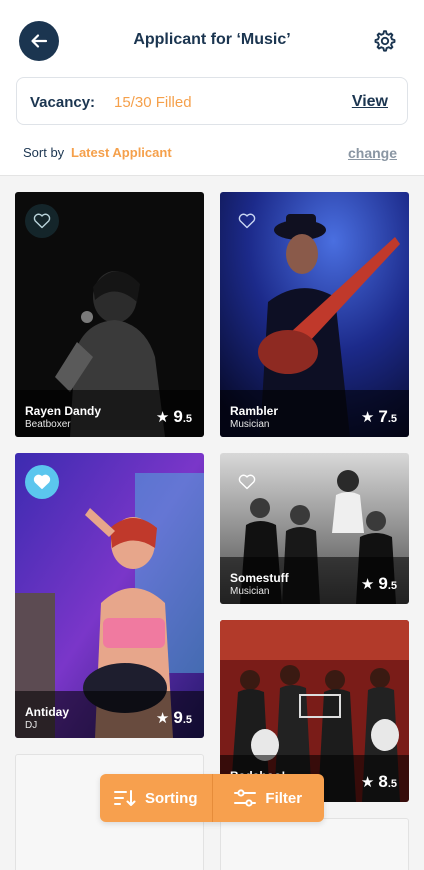  I want to click on applicant-card: Rayen Dandy Beatboxer ★ 9 .5, so click(109, 314).